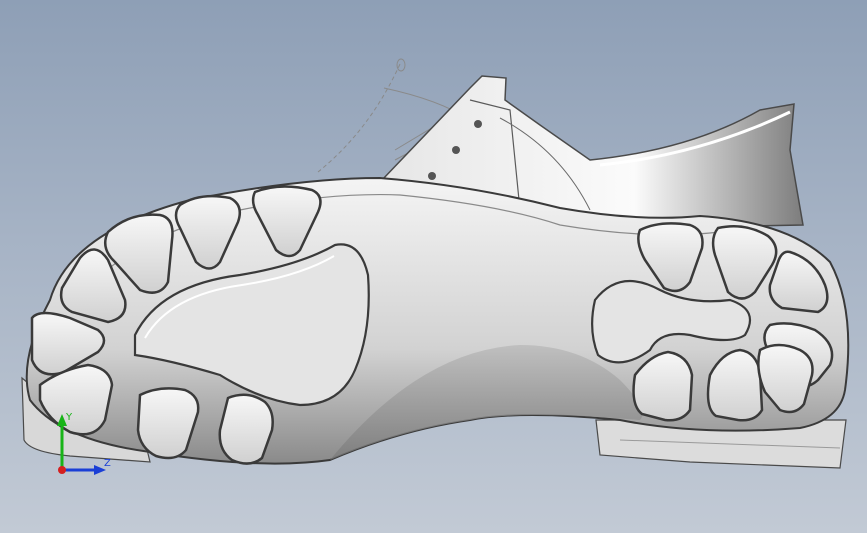 This screenshot has width=867, height=533. Describe the element at coordinates (62, 470) in the screenshot. I see `x-axis-icon` at that location.